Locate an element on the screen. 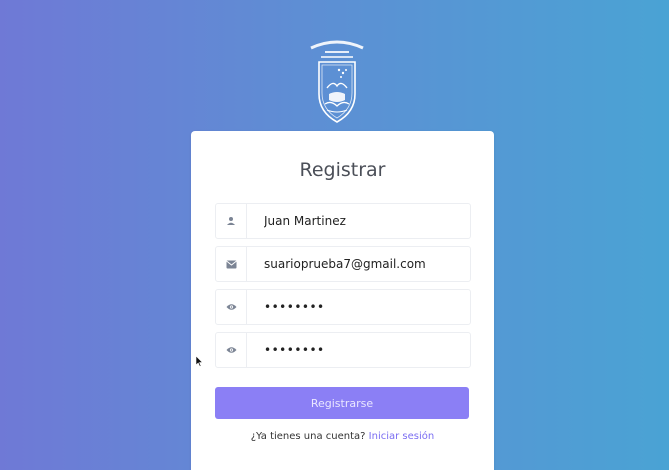 This screenshot has width=669, height=470. confirm-password-input is located at coordinates (359, 350).